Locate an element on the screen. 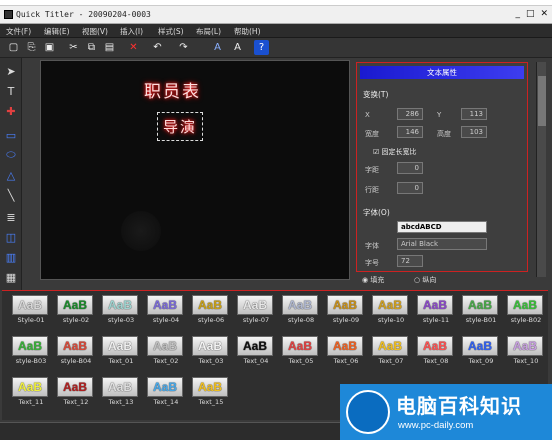 The width and height of the screenshot is (552, 440). style-name: style-10 is located at coordinates (391, 320).